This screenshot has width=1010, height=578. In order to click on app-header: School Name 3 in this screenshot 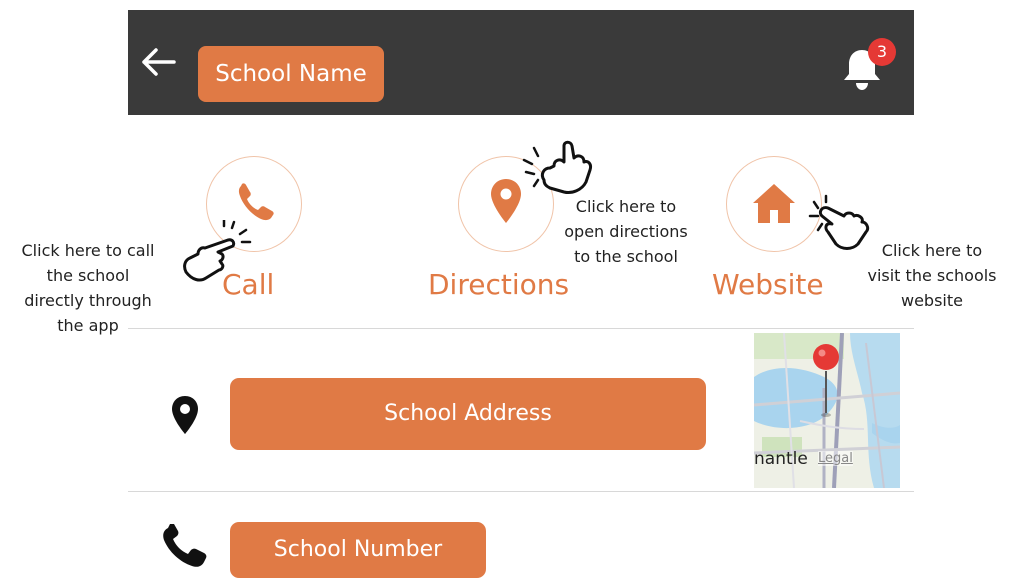, I will do `click(521, 62)`.